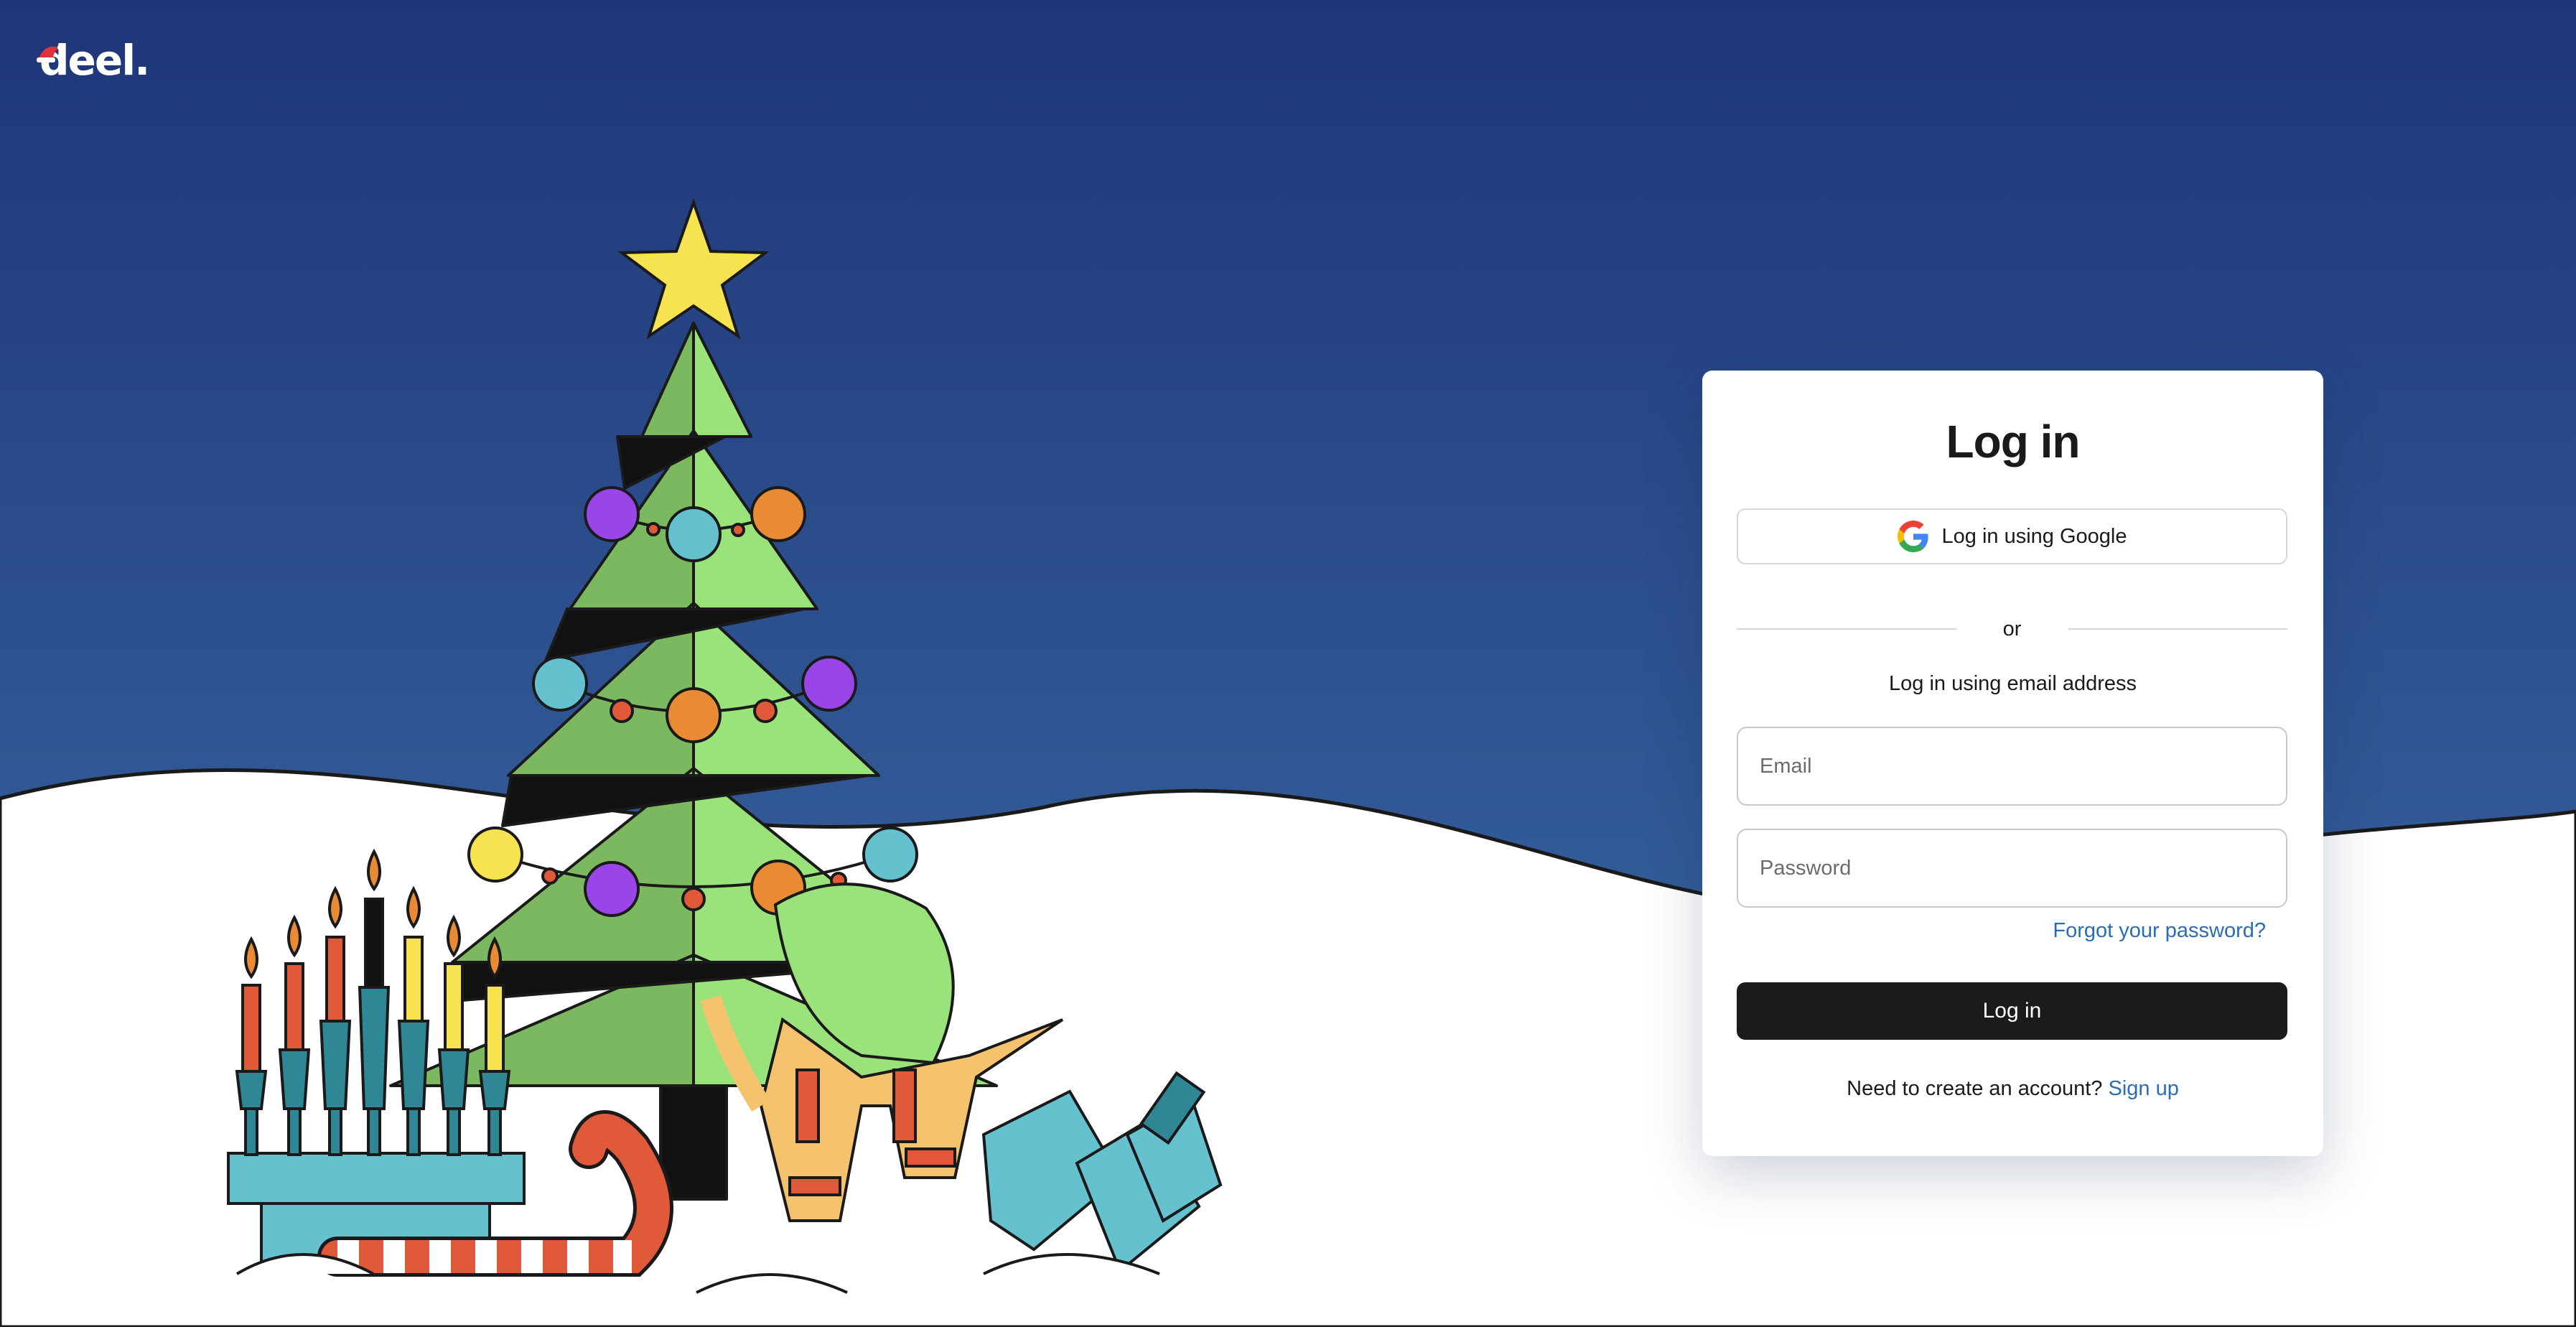  What do you see at coordinates (693, 1142) in the screenshot?
I see `tree-trunk` at bounding box center [693, 1142].